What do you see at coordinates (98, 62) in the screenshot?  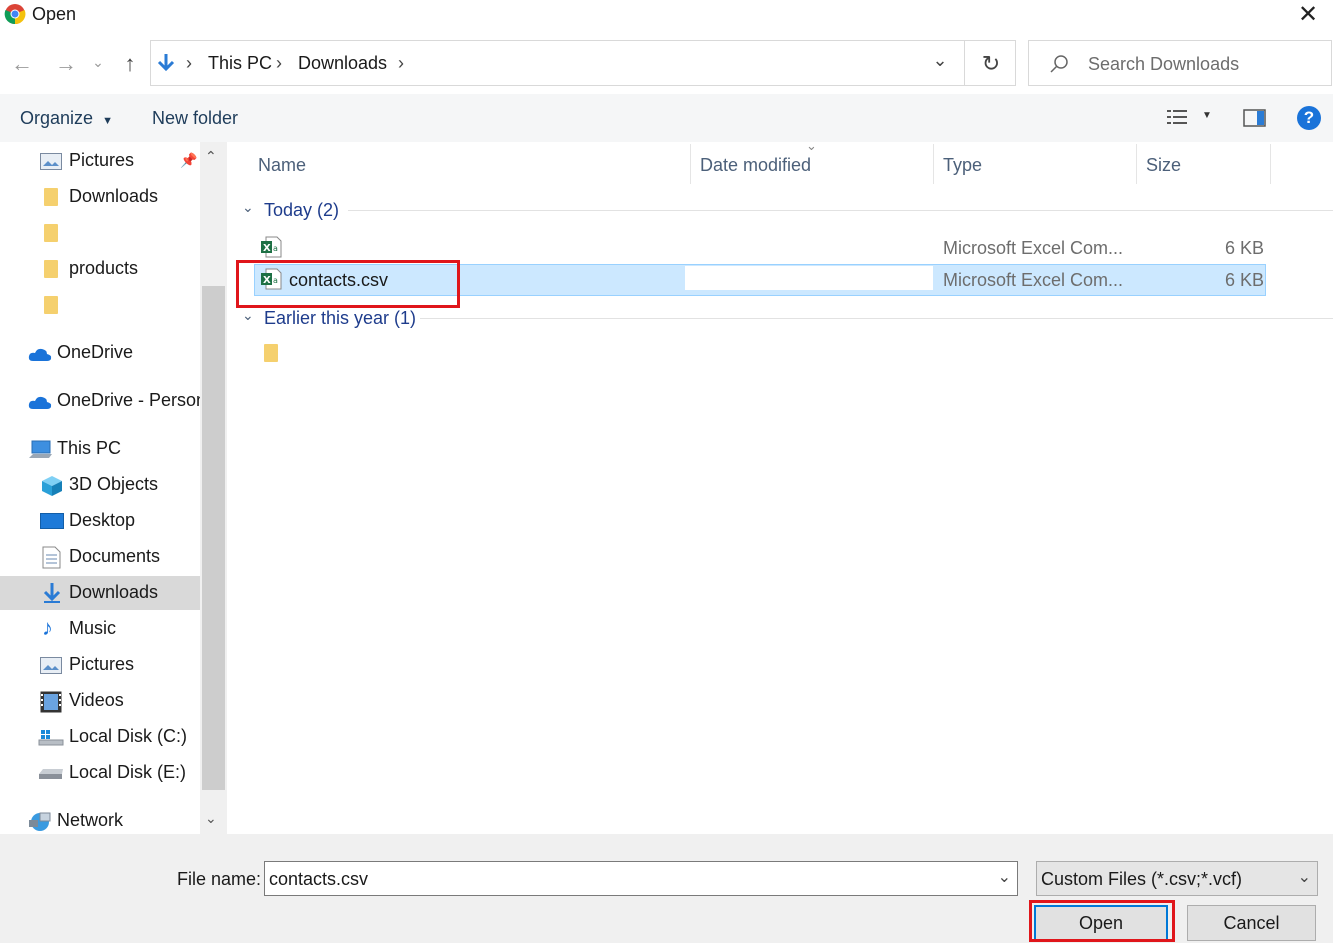 I see `recent-locations-button: ⌄` at bounding box center [98, 62].